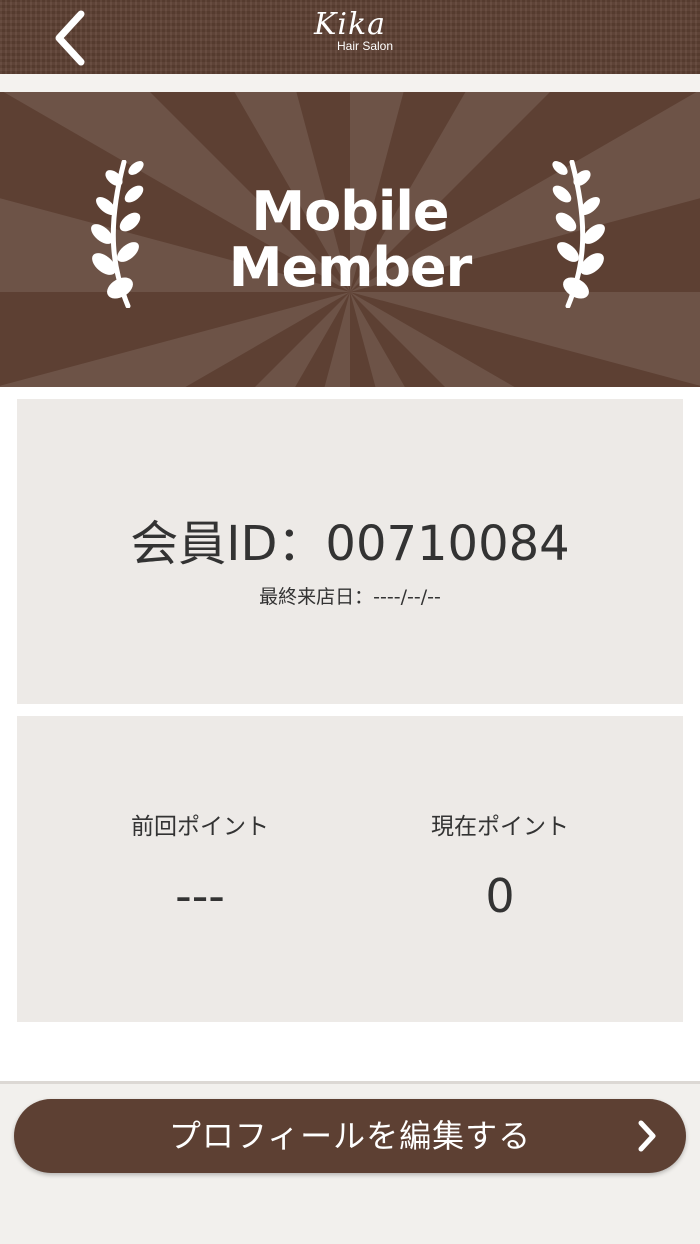  Describe the element at coordinates (200, 827) in the screenshot. I see `previous-points-label: 前回ポイント` at that location.